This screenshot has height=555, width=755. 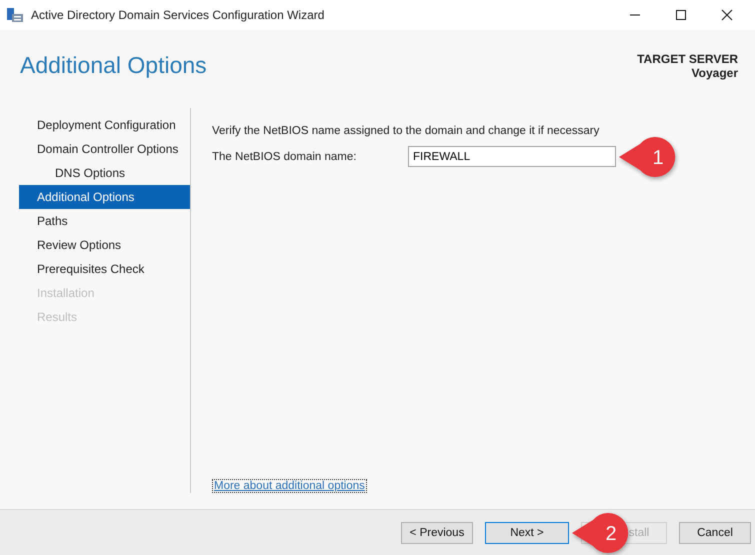 What do you see at coordinates (285, 156) in the screenshot?
I see `field-label: The NetBIOS domain name:` at bounding box center [285, 156].